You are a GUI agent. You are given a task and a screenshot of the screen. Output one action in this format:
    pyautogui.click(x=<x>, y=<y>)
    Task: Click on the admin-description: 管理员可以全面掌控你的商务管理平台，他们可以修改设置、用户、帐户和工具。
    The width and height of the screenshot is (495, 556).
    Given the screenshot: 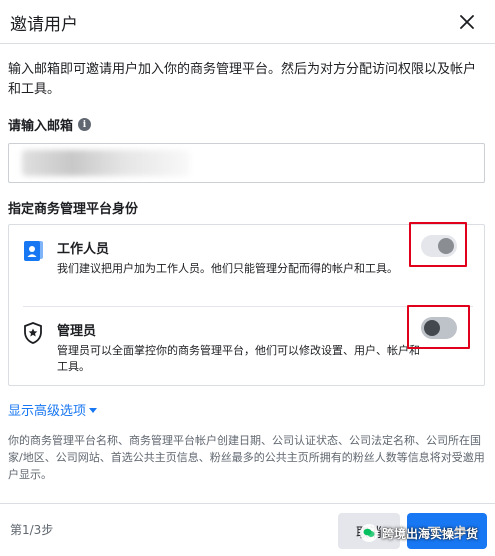 What is the action you would take?
    pyautogui.click(x=238, y=358)
    